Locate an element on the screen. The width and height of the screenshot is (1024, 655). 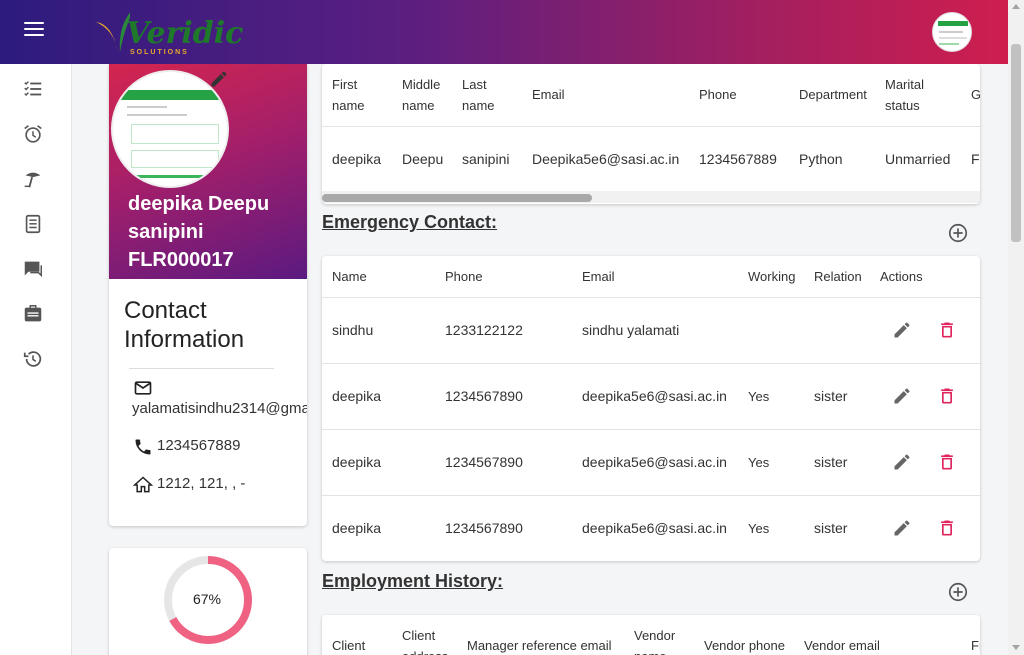
profile-progress-card: 67% is located at coordinates (208, 601).